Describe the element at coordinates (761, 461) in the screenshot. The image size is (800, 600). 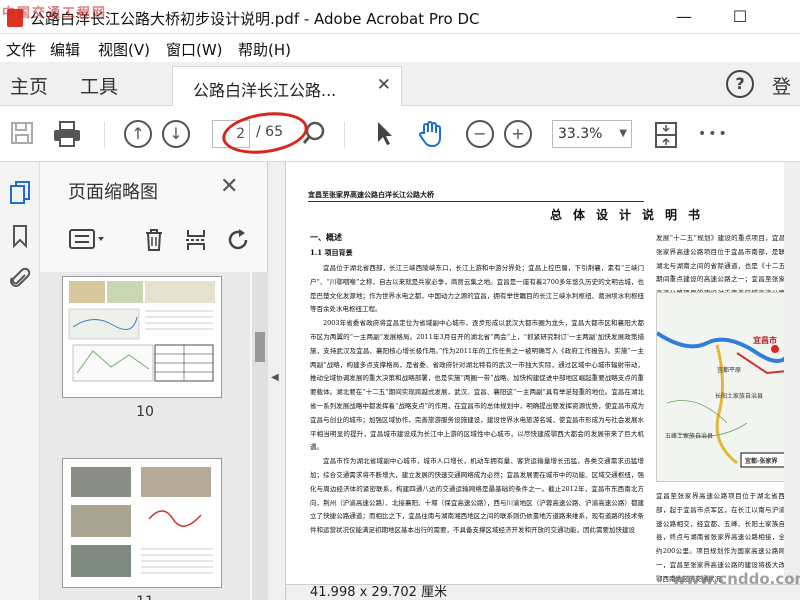
I see `map-label-route: 宜都-张家界` at that location.